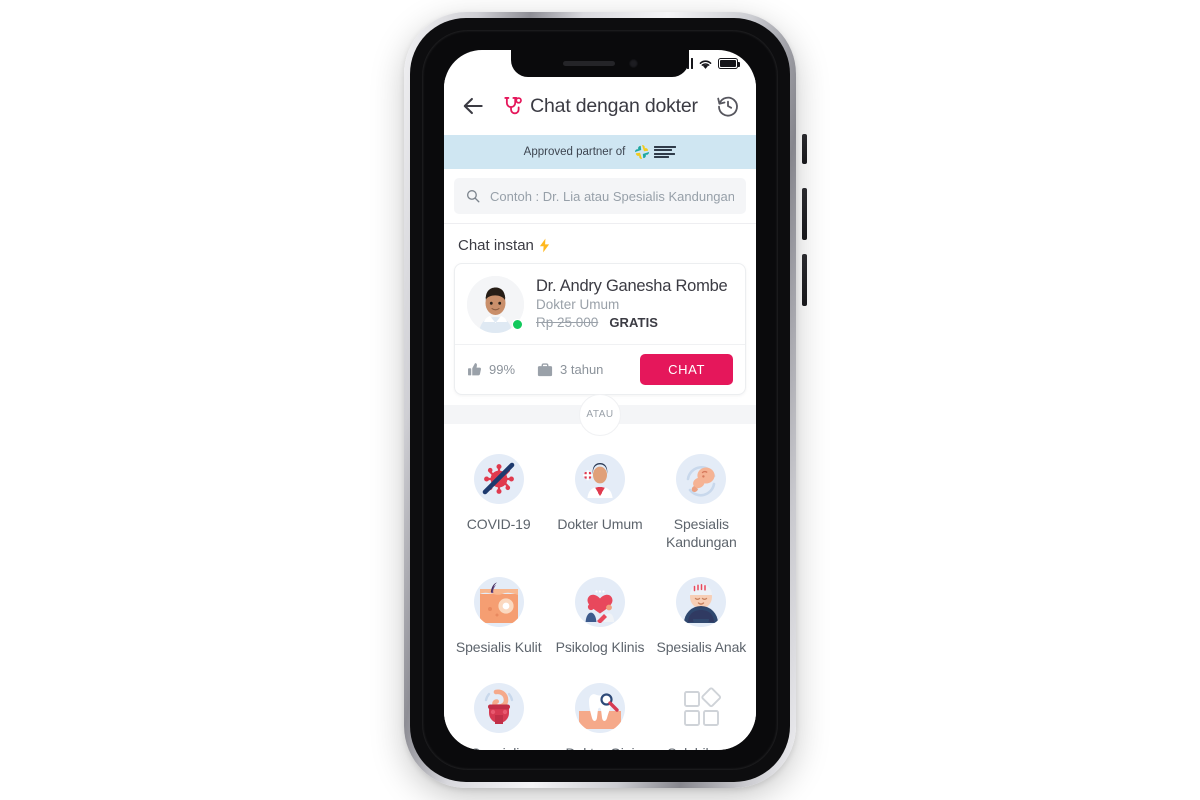 The height and width of the screenshot is (800, 1200). What do you see at coordinates (728, 106) in the screenshot?
I see `history-clock-icon` at bounding box center [728, 106].